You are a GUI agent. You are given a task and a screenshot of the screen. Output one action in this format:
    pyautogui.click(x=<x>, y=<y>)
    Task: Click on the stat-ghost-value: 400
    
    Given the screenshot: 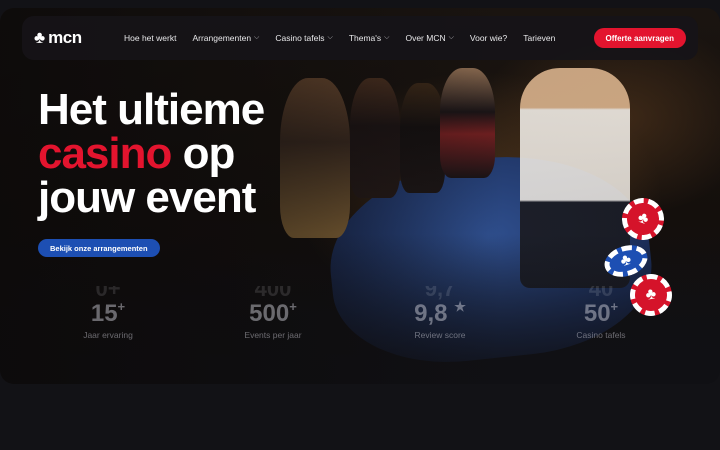 What is the action you would take?
    pyautogui.click(x=273, y=293)
    